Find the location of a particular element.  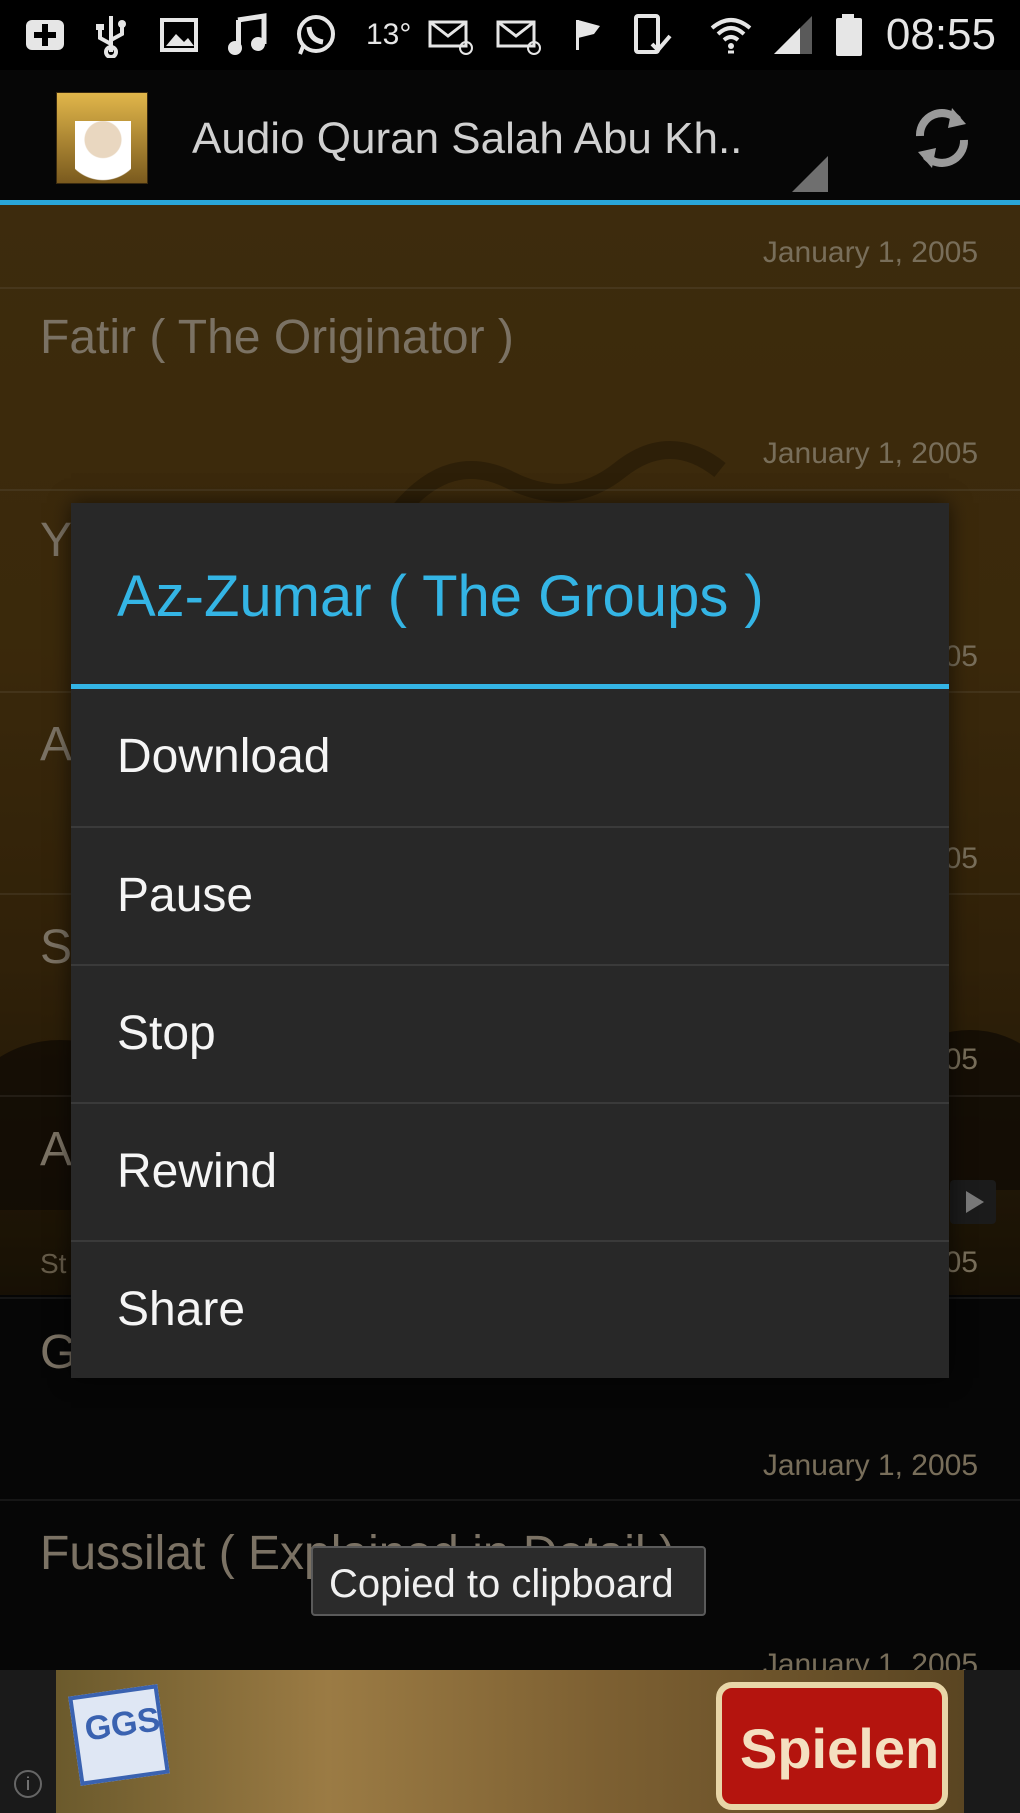

ad-logo: GGS is located at coordinates (119, 1735).